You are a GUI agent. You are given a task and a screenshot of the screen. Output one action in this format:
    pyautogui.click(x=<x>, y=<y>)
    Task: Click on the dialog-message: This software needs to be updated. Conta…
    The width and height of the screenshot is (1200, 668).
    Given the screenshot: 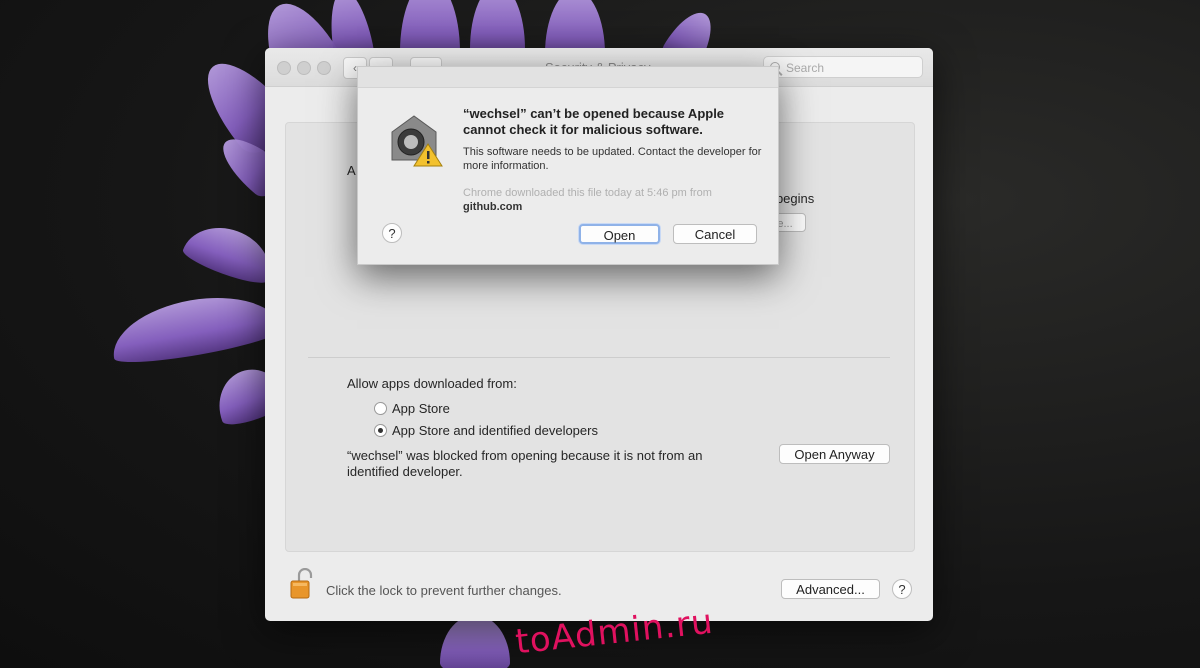 What is the action you would take?
    pyautogui.click(x=612, y=159)
    